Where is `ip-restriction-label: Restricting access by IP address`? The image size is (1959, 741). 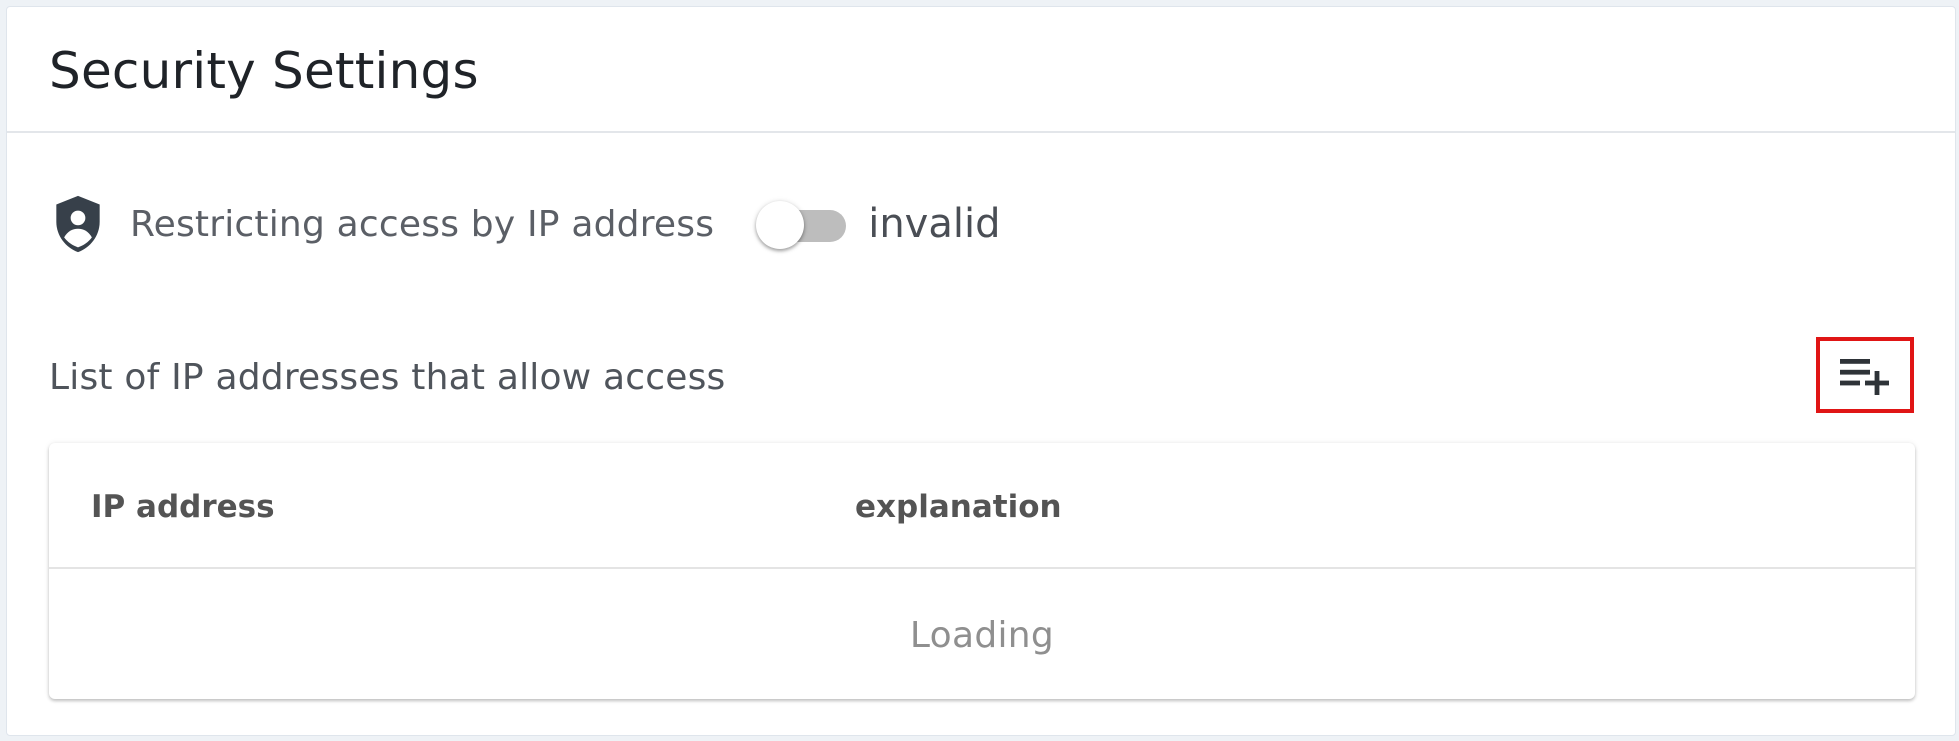 ip-restriction-label: Restricting access by IP address is located at coordinates (422, 224).